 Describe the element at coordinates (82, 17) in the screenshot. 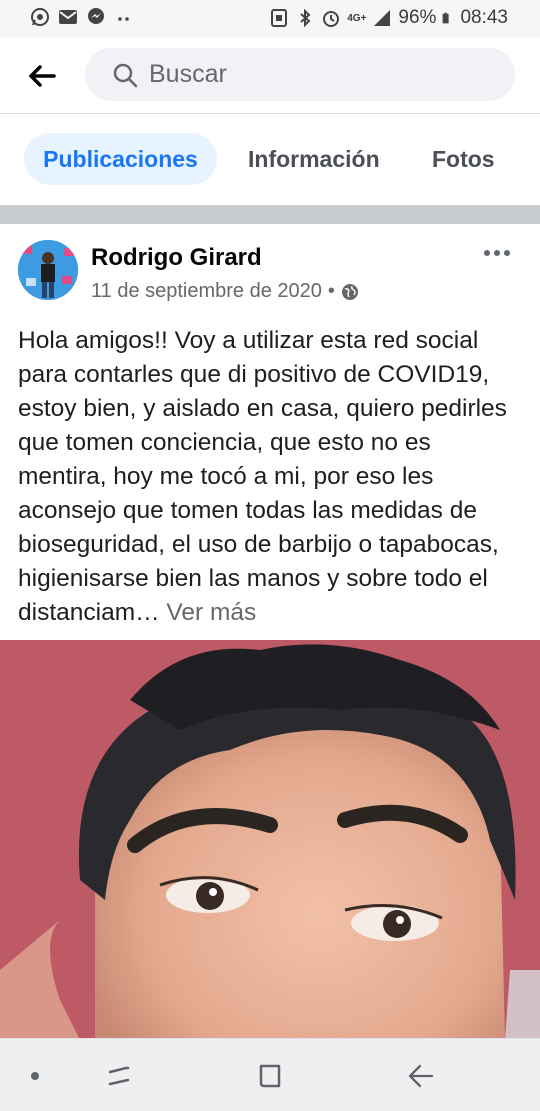

I see `notification-icons` at that location.